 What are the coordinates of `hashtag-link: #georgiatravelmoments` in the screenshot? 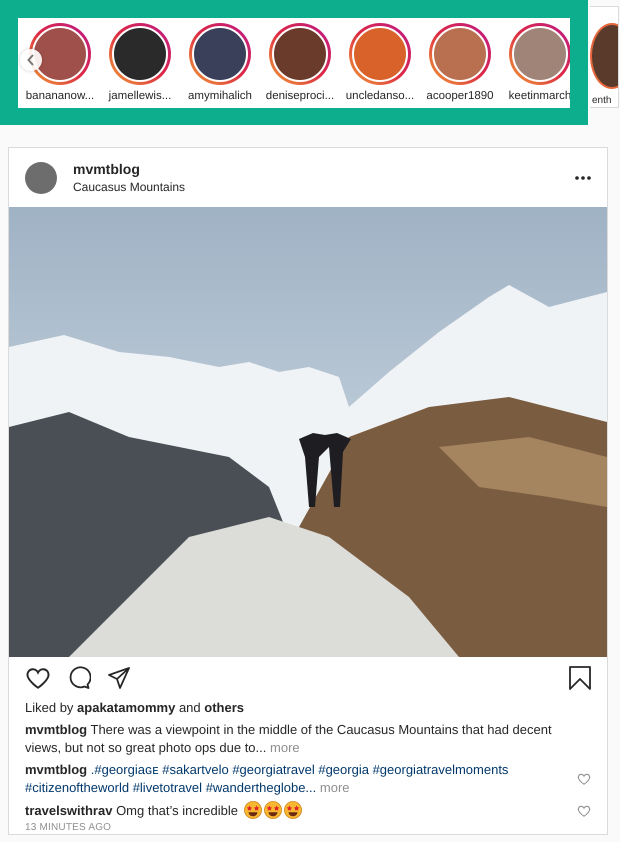 It's located at (440, 769).